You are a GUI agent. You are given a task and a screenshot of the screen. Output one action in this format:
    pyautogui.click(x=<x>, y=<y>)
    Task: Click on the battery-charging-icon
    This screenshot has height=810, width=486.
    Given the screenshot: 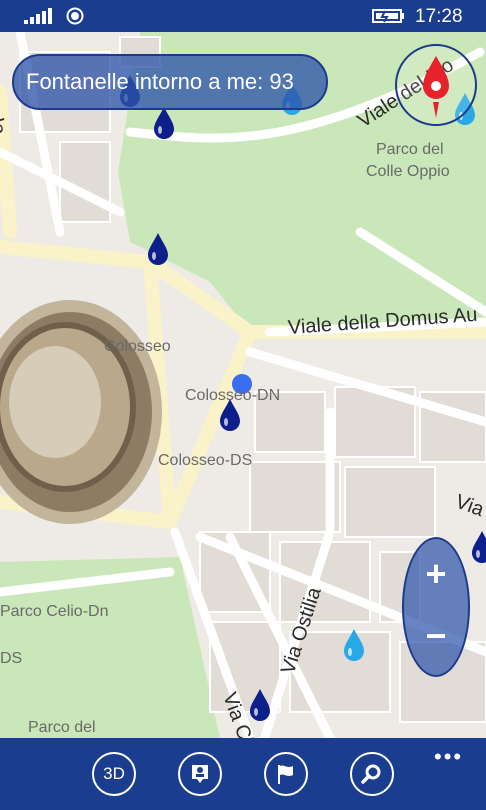 What is the action you would take?
    pyautogui.click(x=388, y=16)
    